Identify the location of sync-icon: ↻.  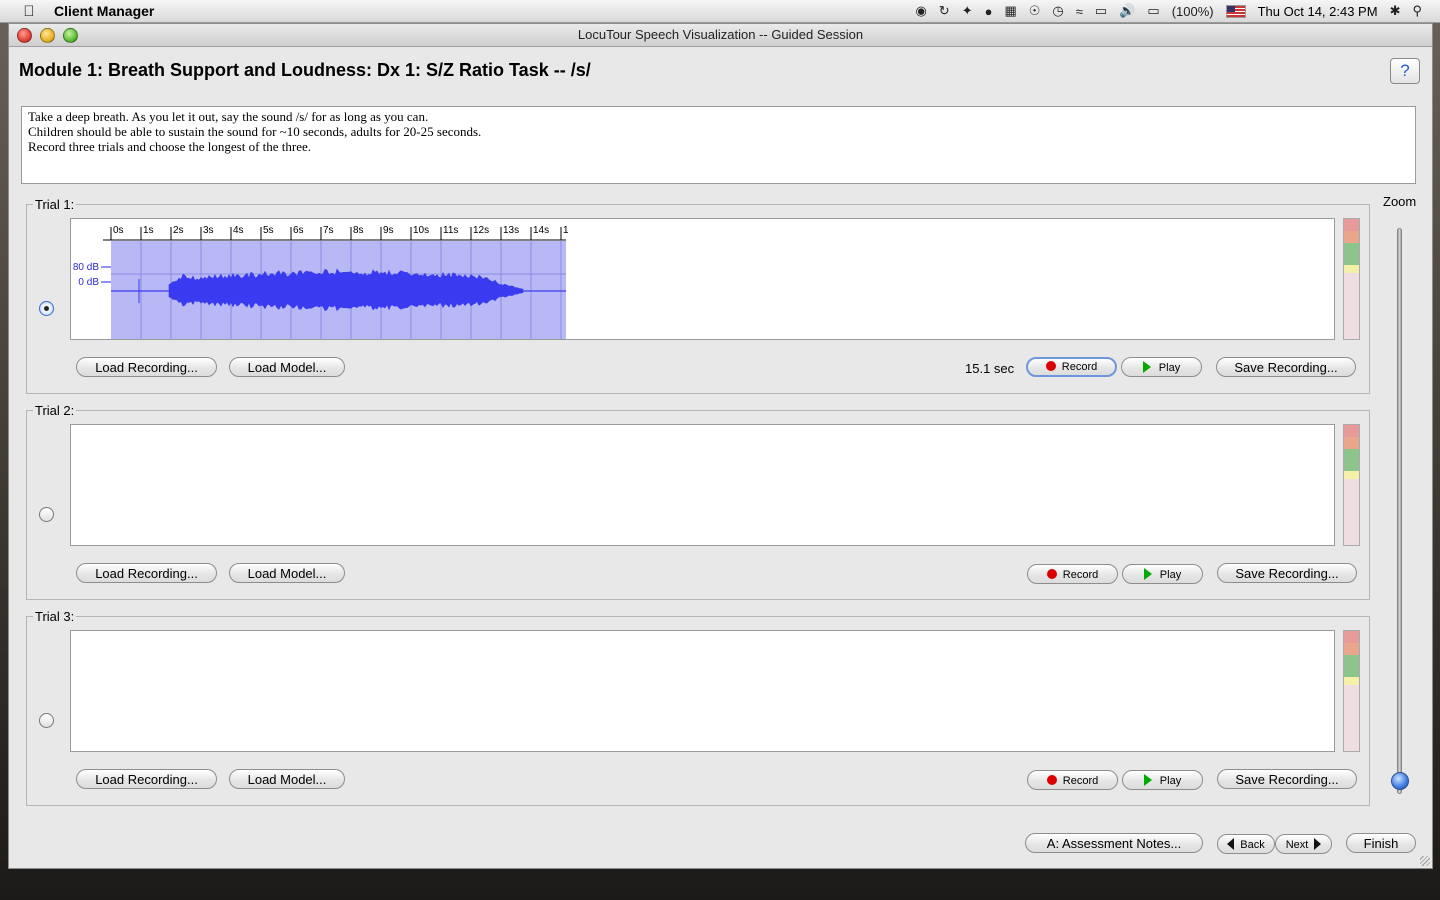
(944, 11).